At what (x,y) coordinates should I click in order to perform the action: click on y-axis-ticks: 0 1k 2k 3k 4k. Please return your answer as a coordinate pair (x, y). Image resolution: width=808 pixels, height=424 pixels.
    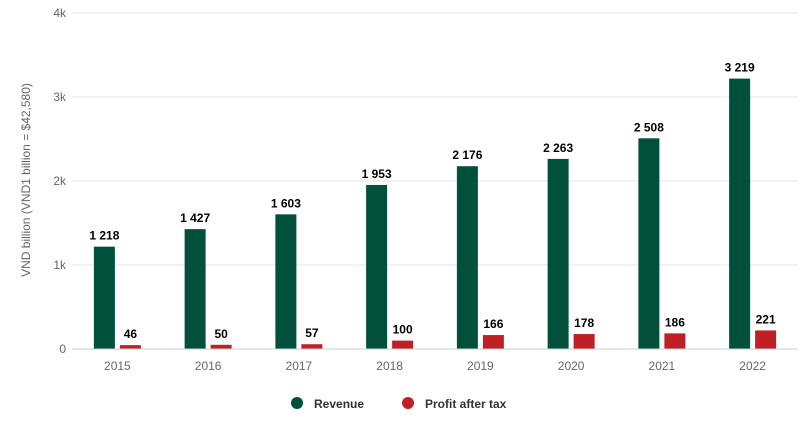
    Looking at the image, I should click on (60, 181).